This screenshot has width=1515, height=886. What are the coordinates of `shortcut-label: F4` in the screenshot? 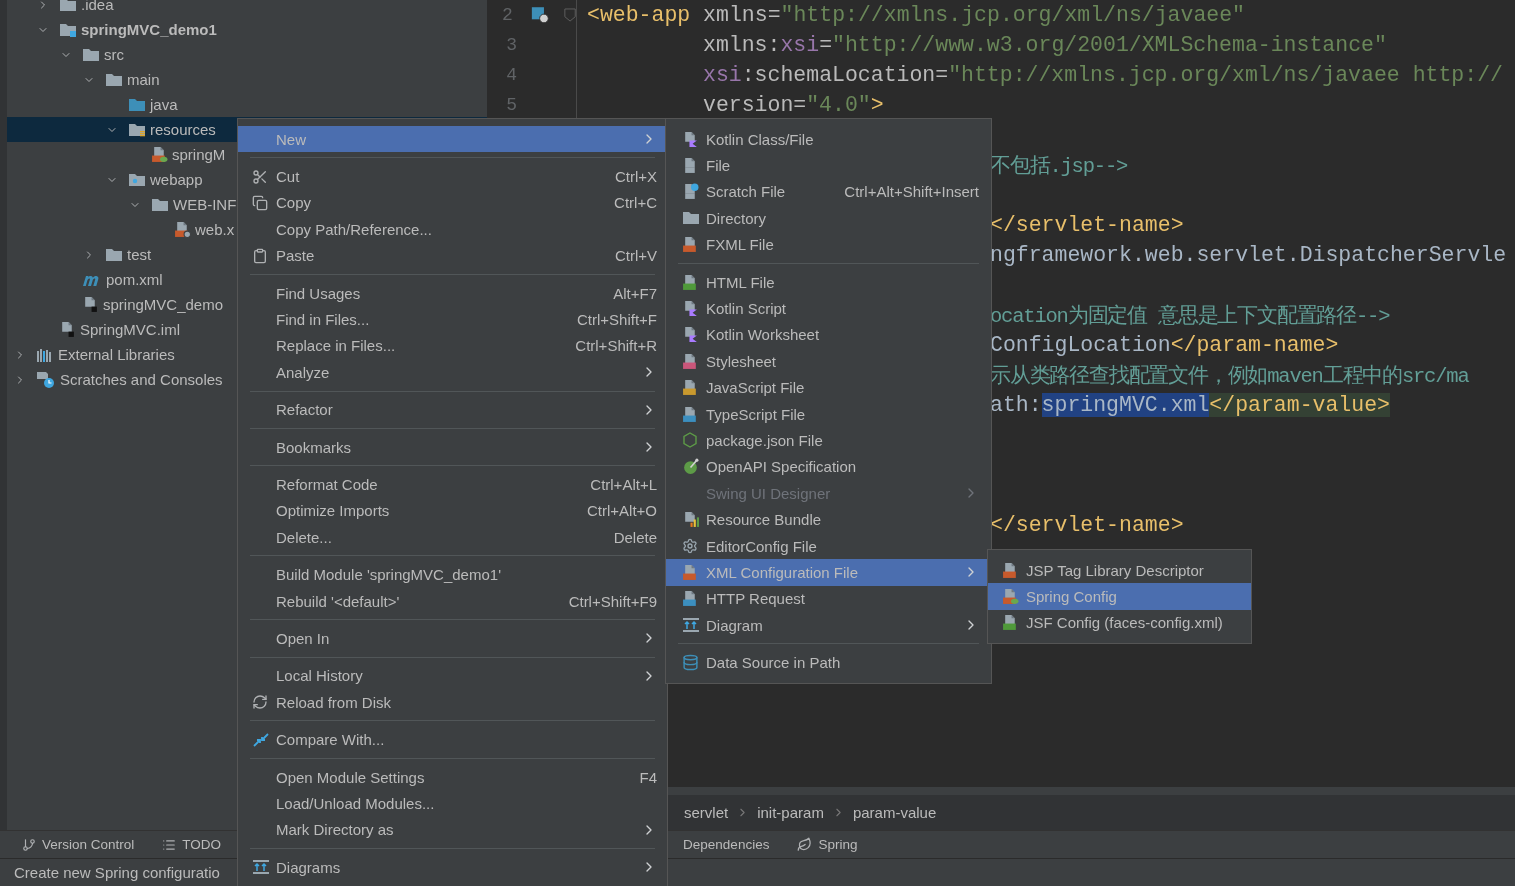 It's located at (648, 777).